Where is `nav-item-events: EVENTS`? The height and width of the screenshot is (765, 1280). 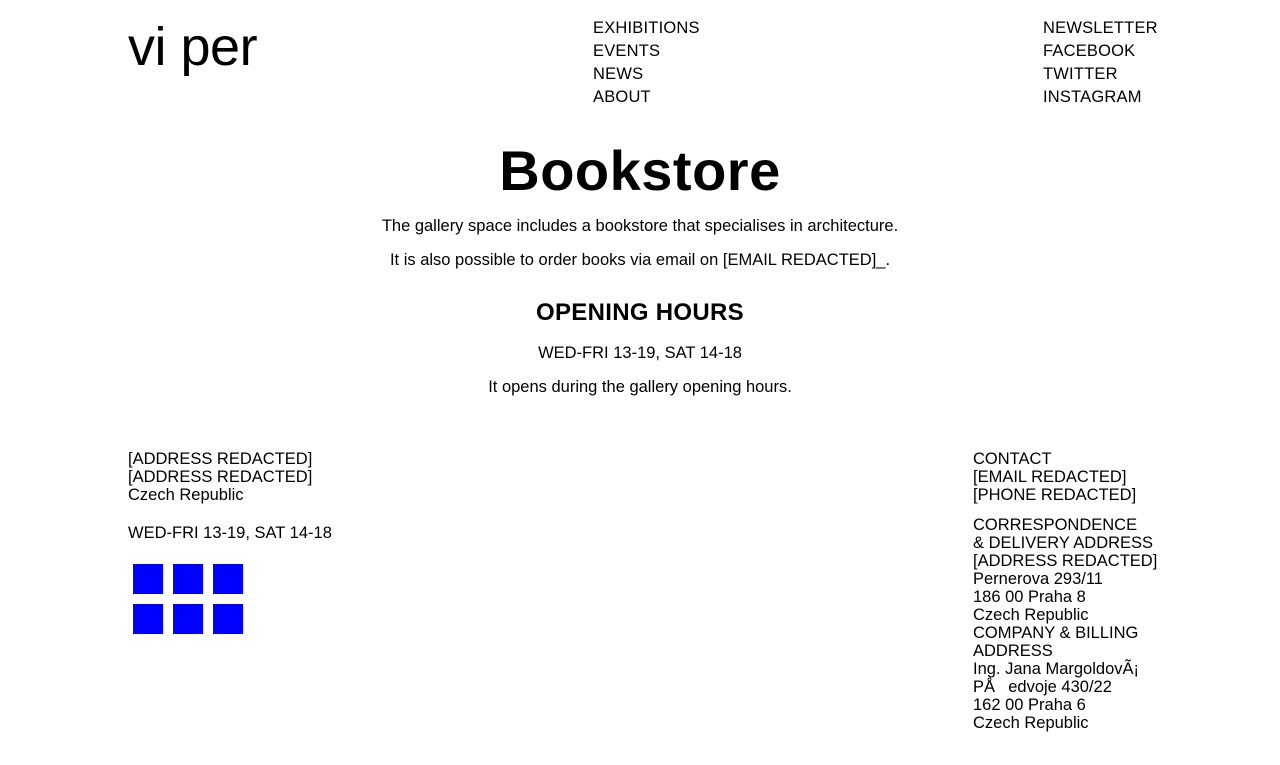 nav-item-events: EVENTS is located at coordinates (646, 51).